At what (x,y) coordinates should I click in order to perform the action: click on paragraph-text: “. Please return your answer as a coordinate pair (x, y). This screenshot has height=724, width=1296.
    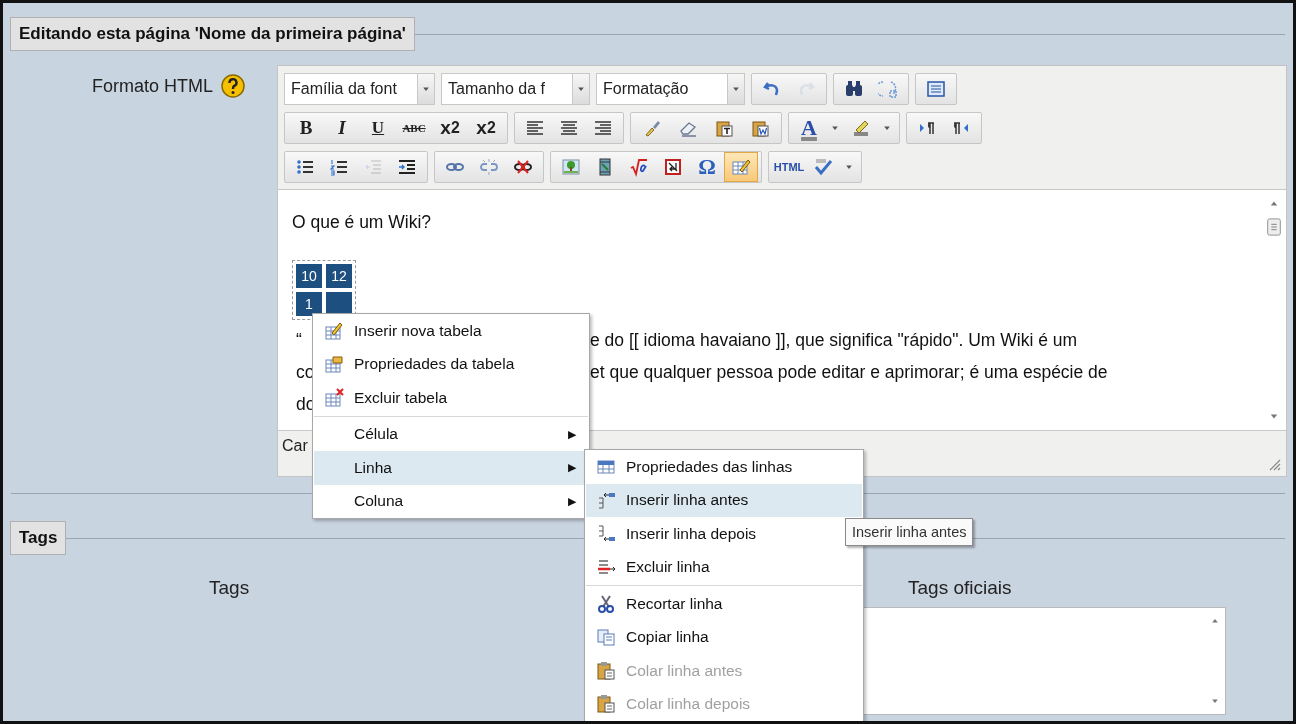
    Looking at the image, I should click on (299, 339).